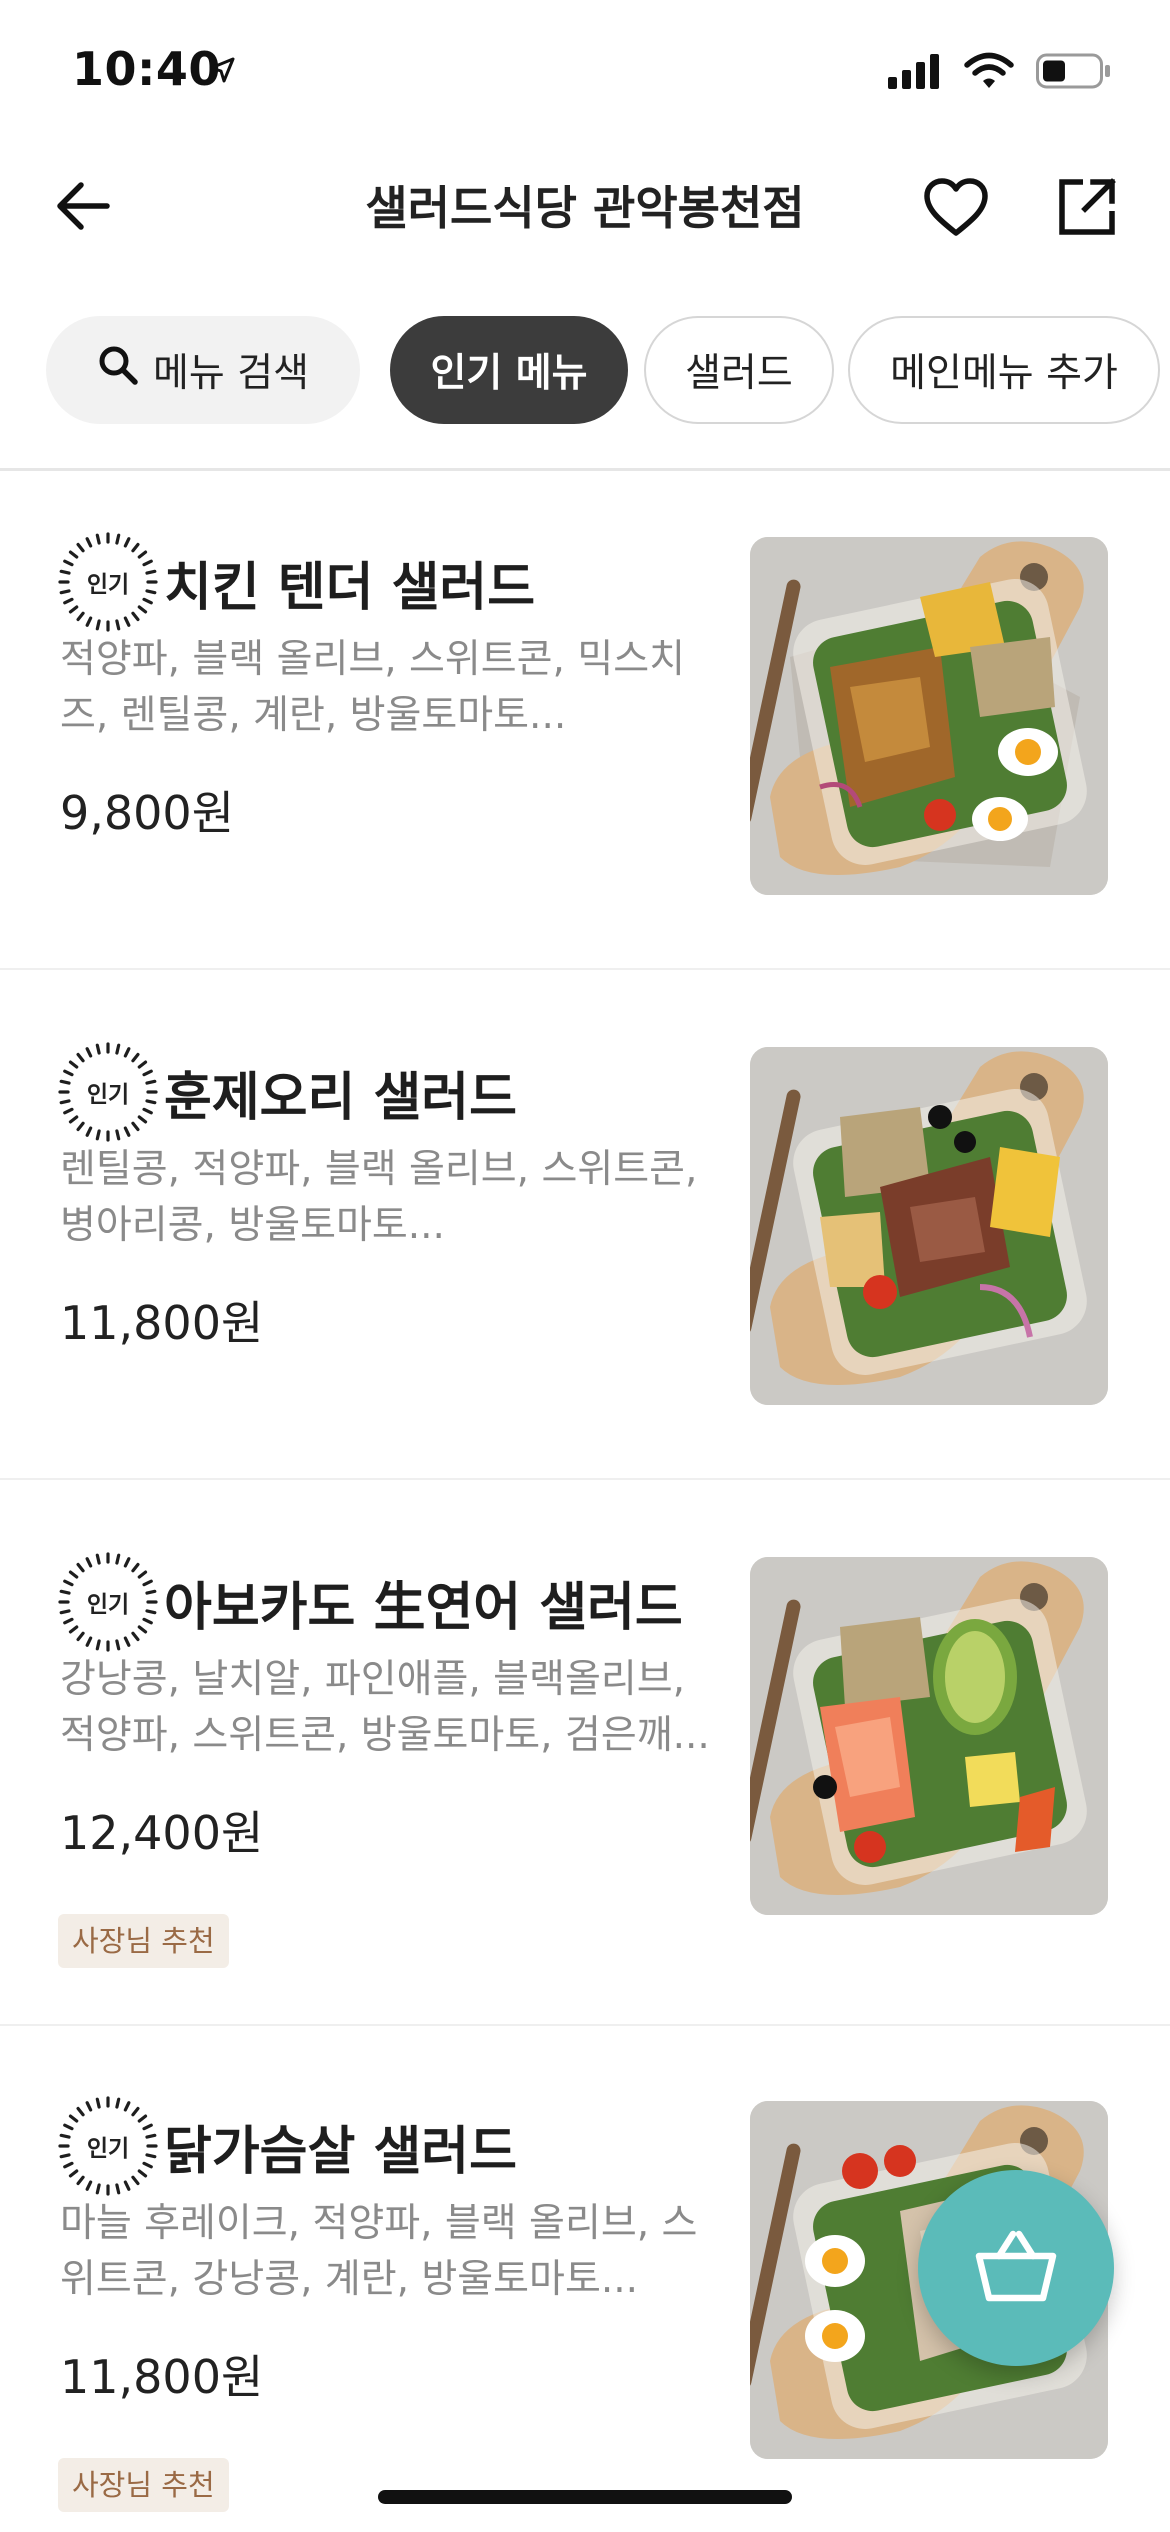 The width and height of the screenshot is (1170, 2532). I want to click on basket-icon, so click(1016, 2268).